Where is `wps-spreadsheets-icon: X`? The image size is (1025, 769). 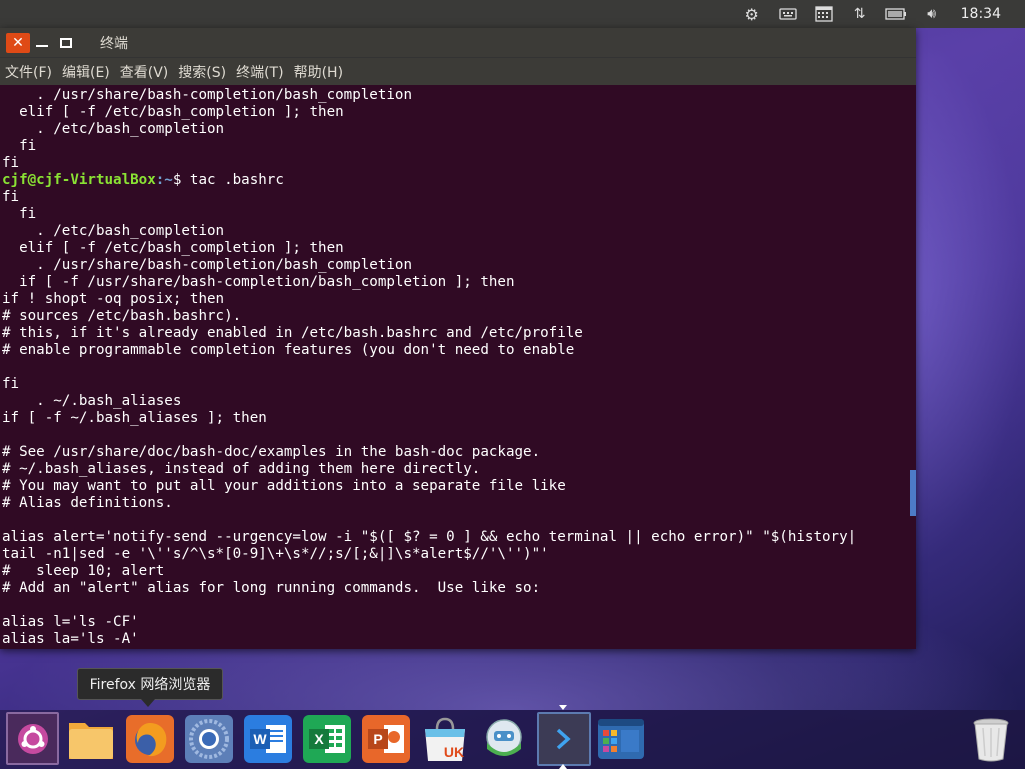
wps-spreadsheets-icon: X is located at coordinates (327, 739).